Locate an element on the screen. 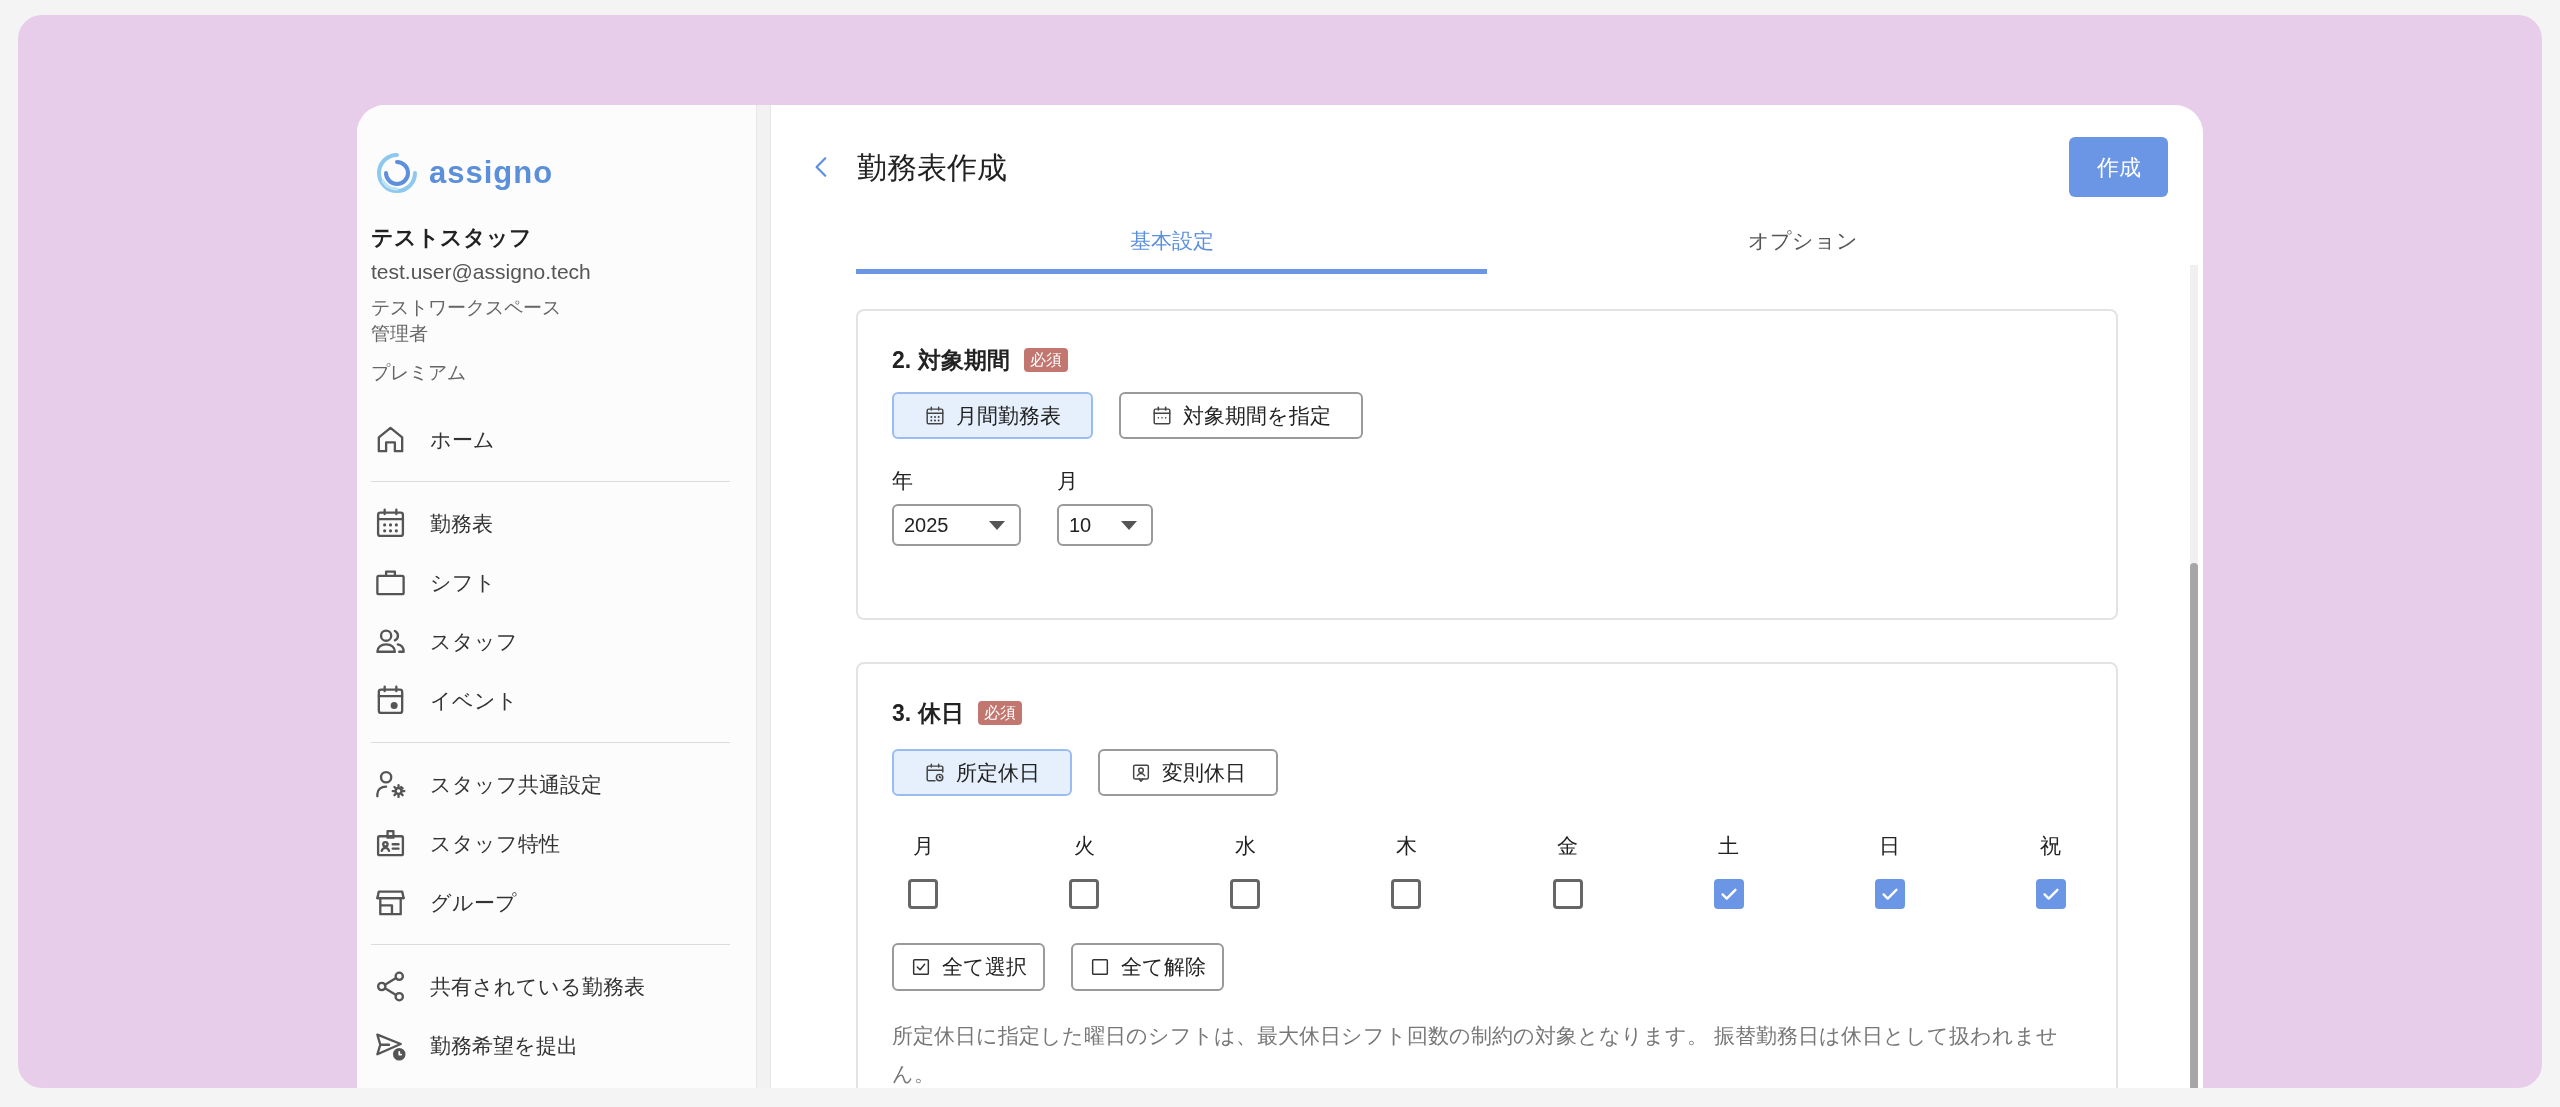 The height and width of the screenshot is (1107, 2560). day-label: 祝 is located at coordinates (2051, 846).